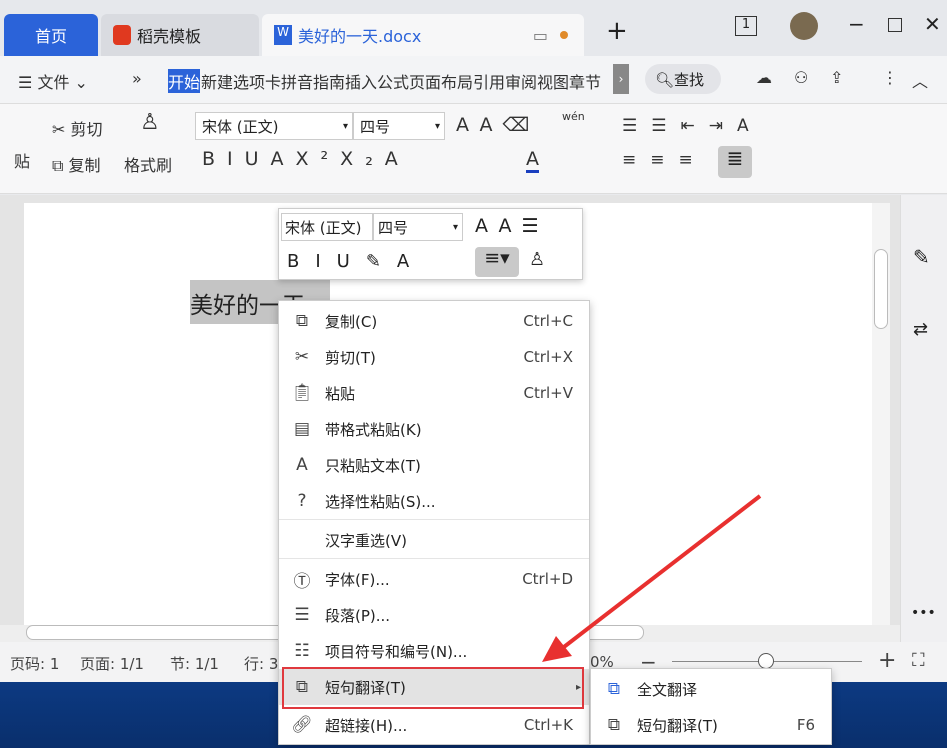 The width and height of the screenshot is (947, 748). What do you see at coordinates (548, 321) in the screenshot?
I see `menu-item-shortcut: Ctrl+C` at bounding box center [548, 321].